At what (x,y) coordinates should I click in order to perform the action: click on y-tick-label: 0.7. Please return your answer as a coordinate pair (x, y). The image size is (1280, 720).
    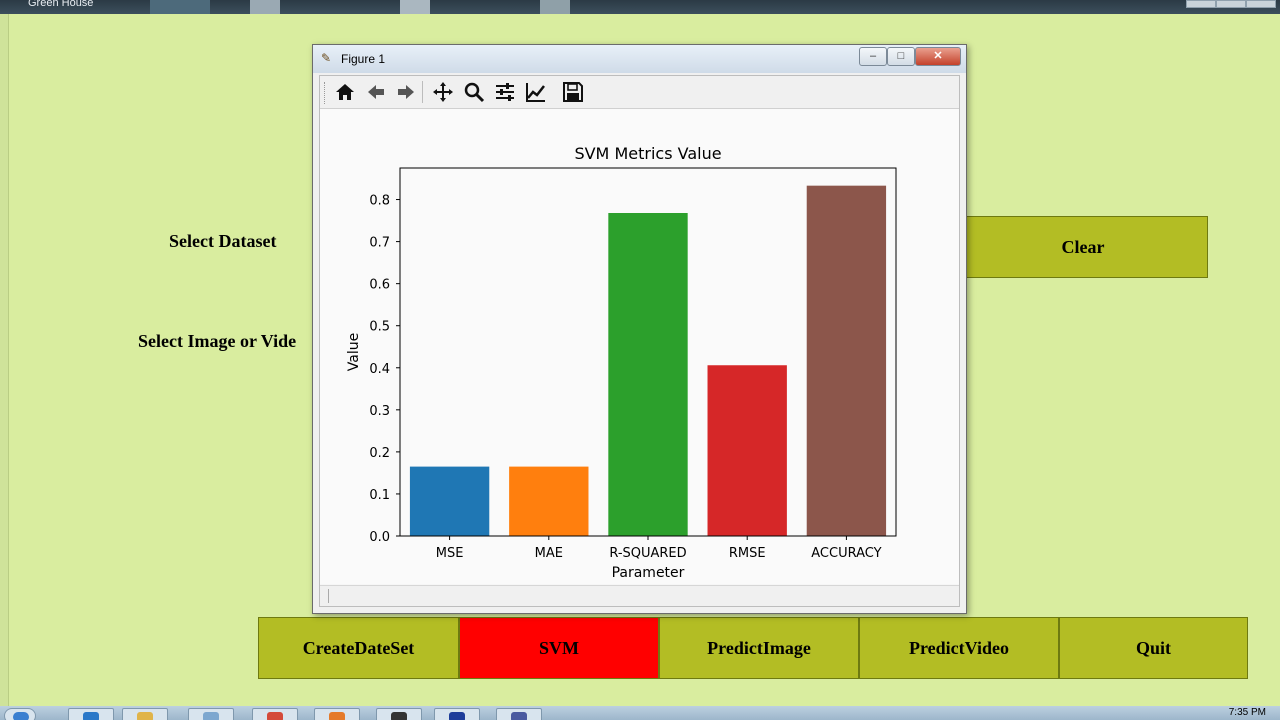
    Looking at the image, I should click on (379, 243).